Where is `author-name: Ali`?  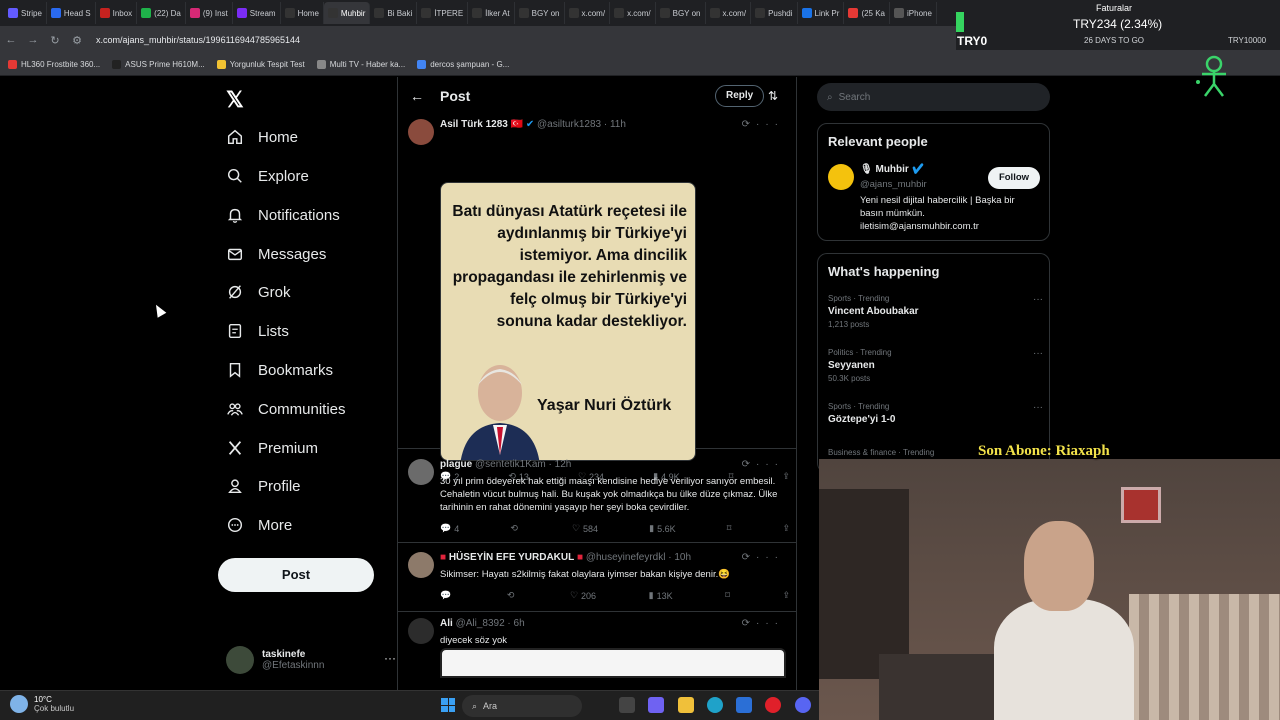
author-name: Ali is located at coordinates (446, 623).